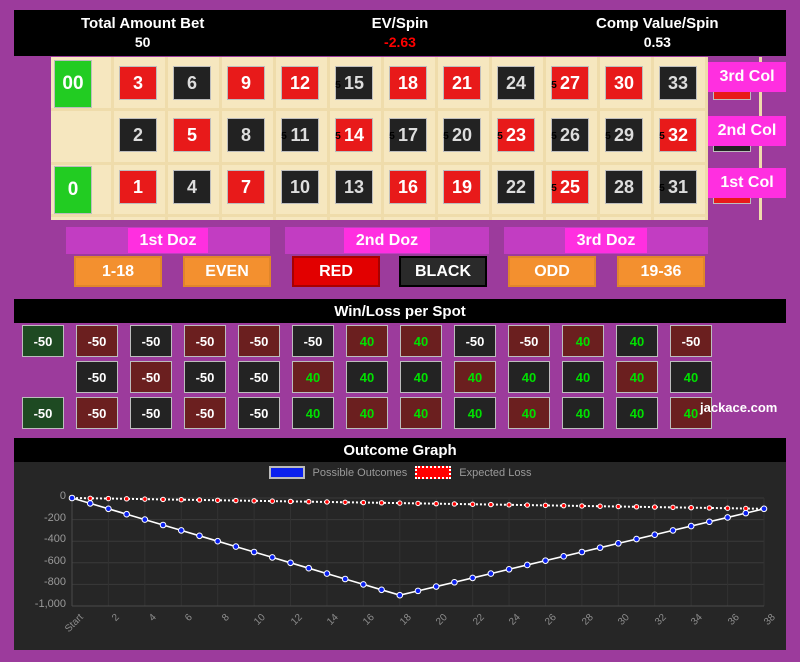 The image size is (800, 662). I want to click on stat-label: Comp Value/Spin, so click(657, 23).